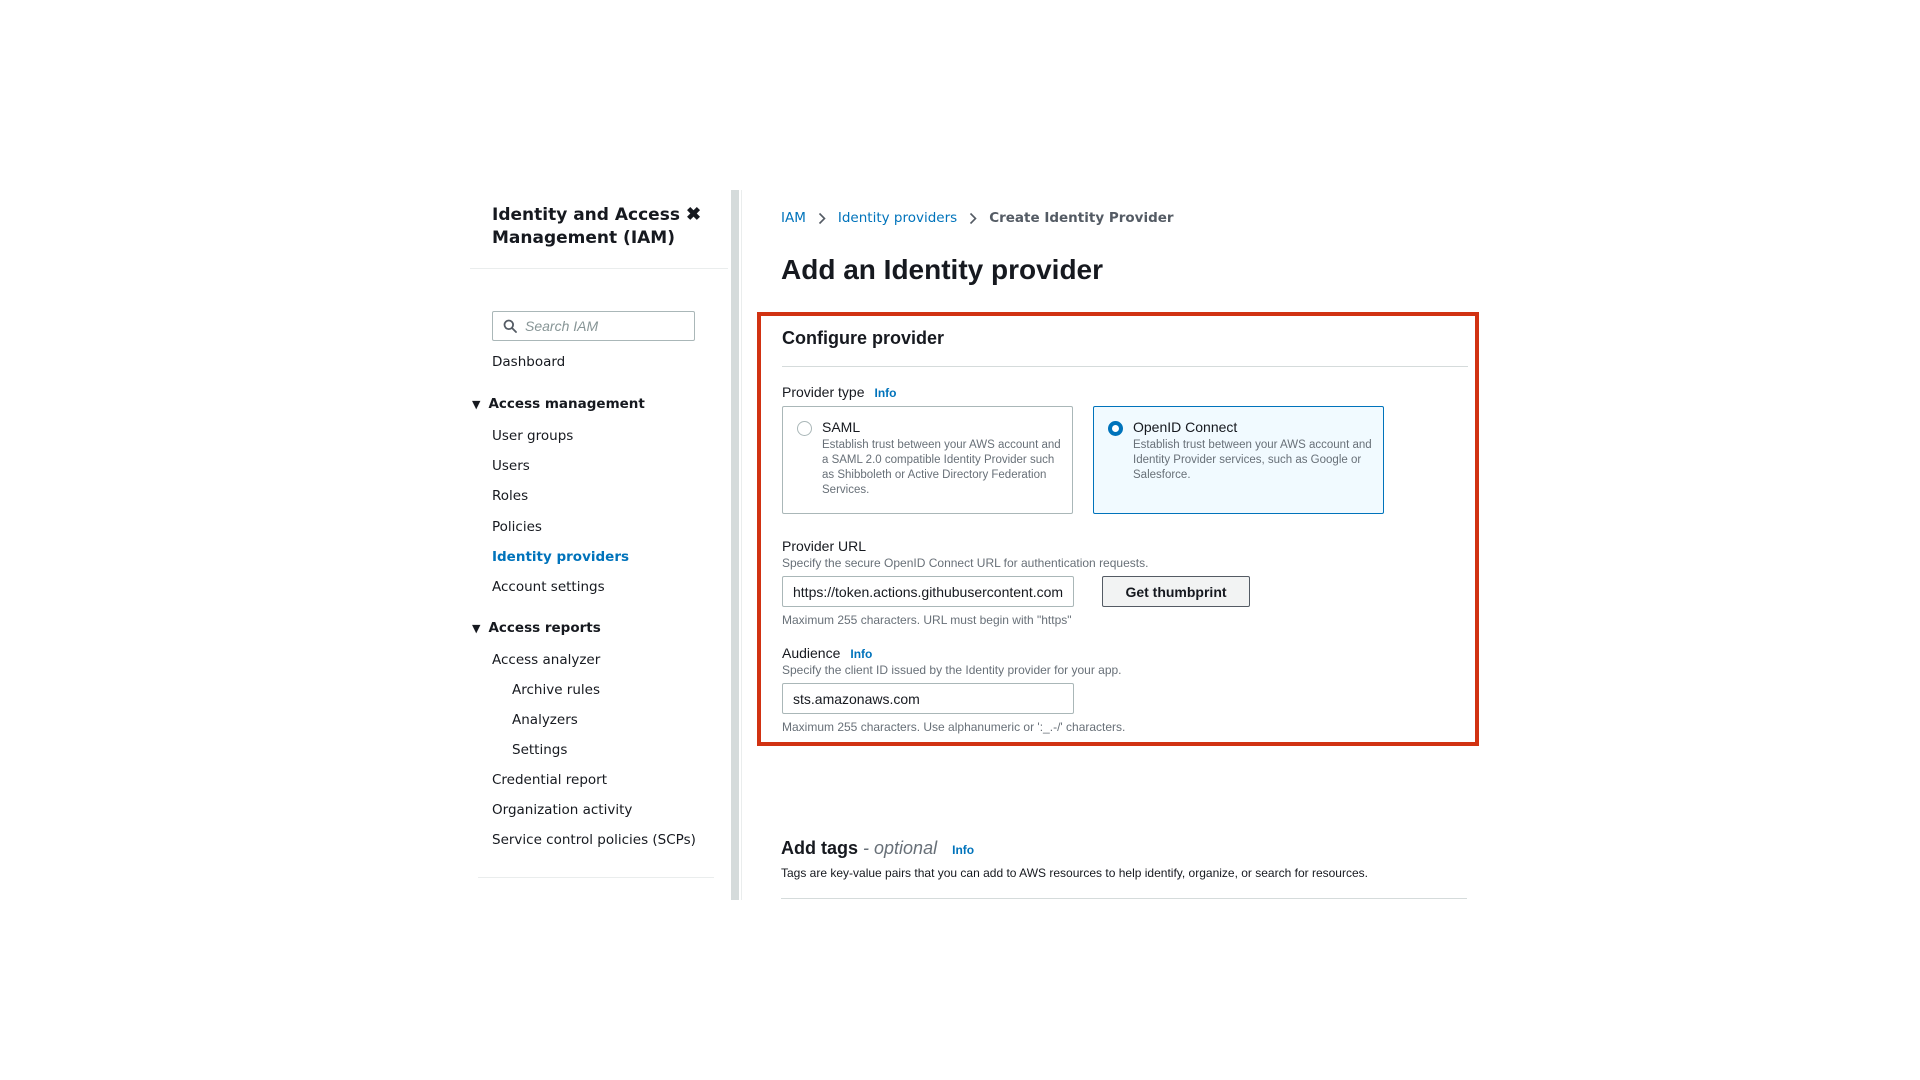 The height and width of the screenshot is (1080, 1920). I want to click on panel-divider, so click(1125, 366).